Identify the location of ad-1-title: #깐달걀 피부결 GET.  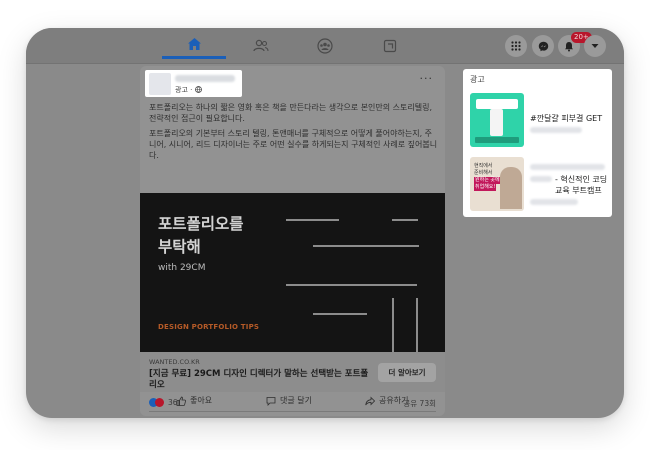
(569, 118).